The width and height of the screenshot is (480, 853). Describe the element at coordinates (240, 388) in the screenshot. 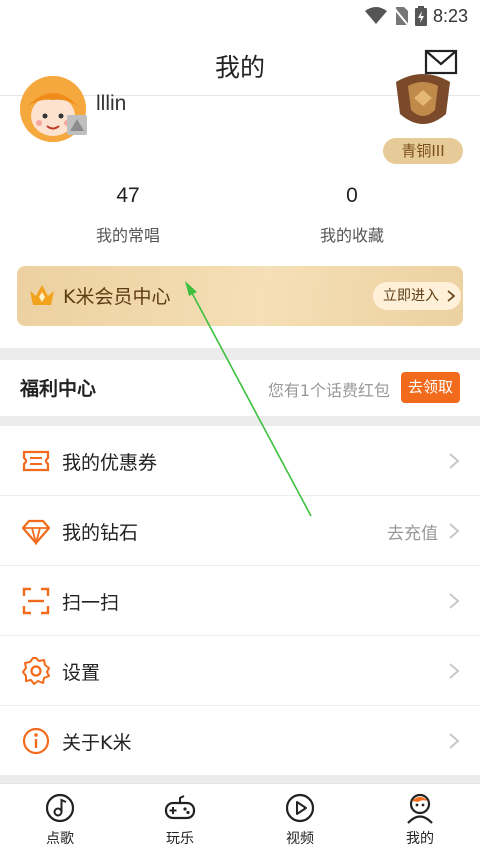

I see `welfare-center: 福利中心 您有1个话费红包 去领取` at that location.